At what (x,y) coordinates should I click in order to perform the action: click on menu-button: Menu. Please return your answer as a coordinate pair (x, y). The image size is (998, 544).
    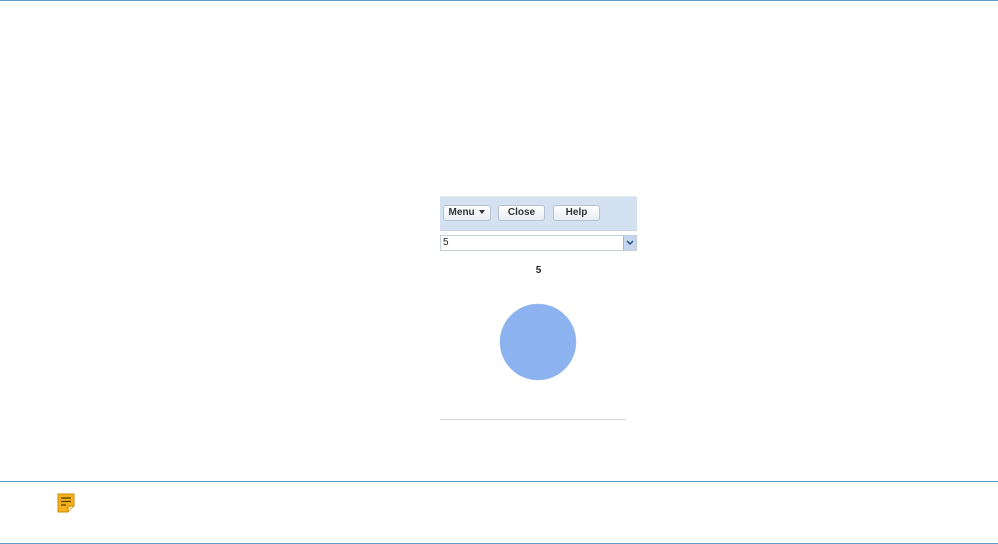
    Looking at the image, I should click on (467, 213).